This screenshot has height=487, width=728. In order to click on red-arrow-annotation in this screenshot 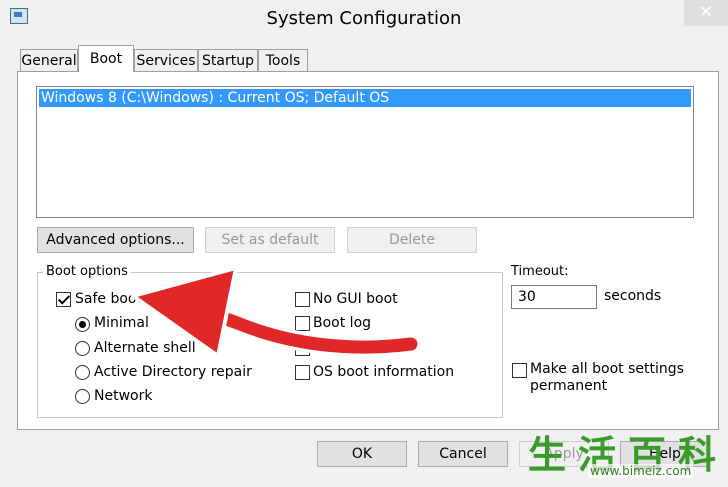, I will do `click(276, 312)`.